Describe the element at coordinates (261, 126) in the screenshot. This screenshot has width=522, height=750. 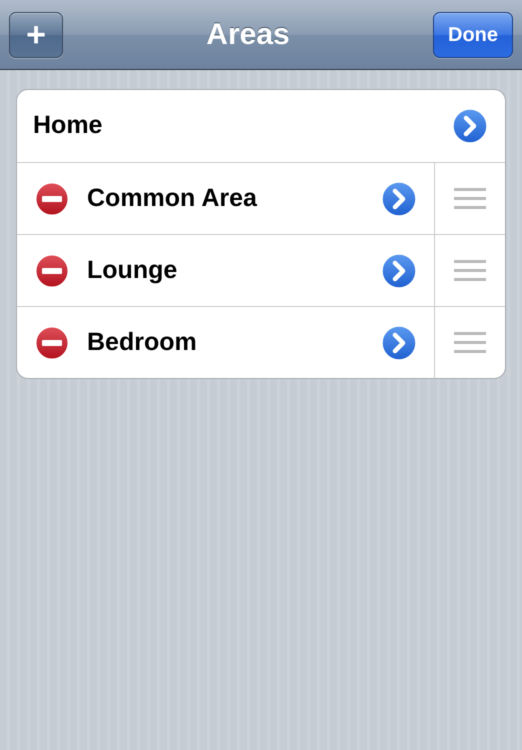
I see `table-row: Home` at that location.